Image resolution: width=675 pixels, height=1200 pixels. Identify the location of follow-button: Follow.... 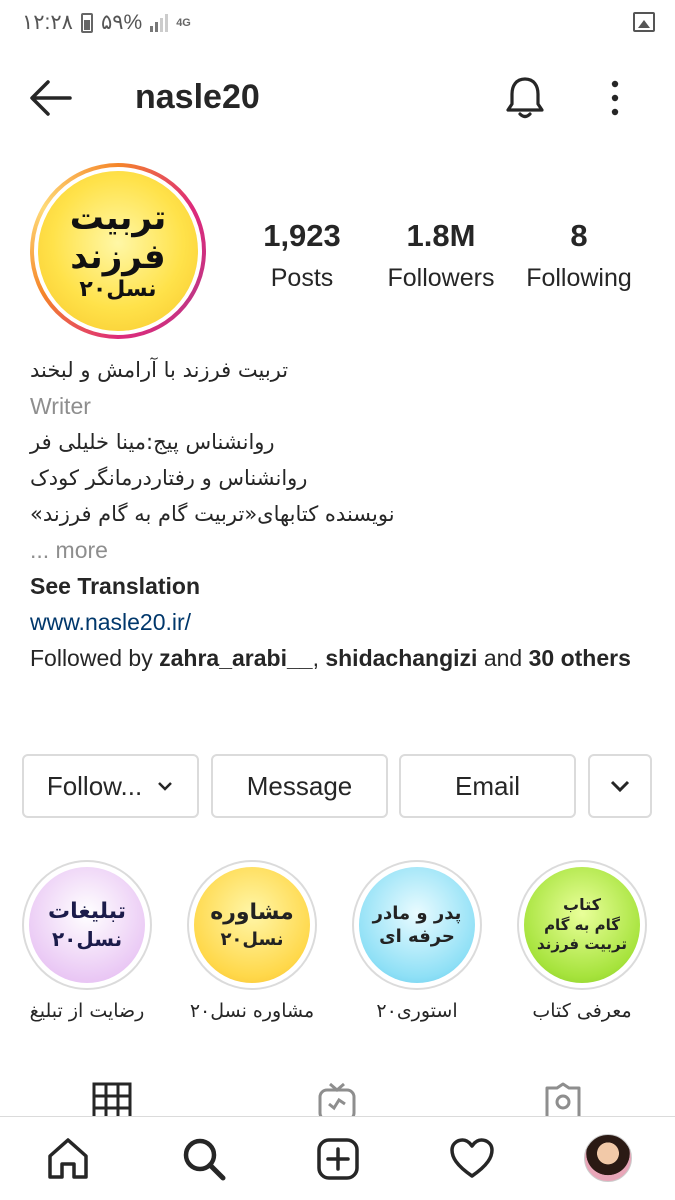
(110, 786).